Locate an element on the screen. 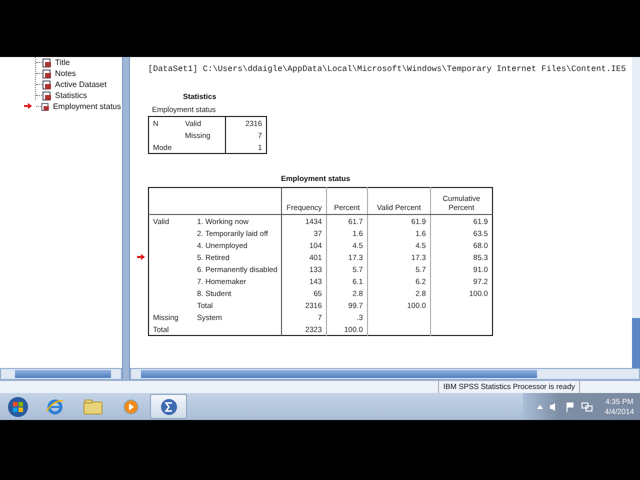  caret-icon is located at coordinates (539, 406).